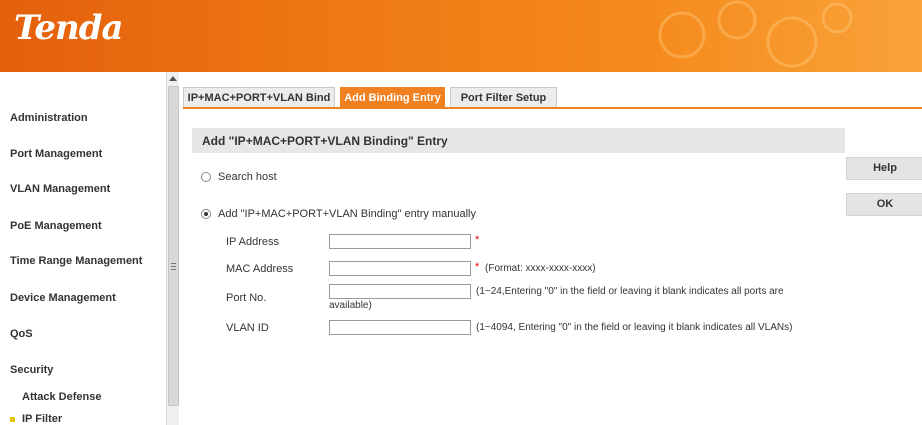  I want to click on sidebar-item-administration: Administration, so click(49, 118).